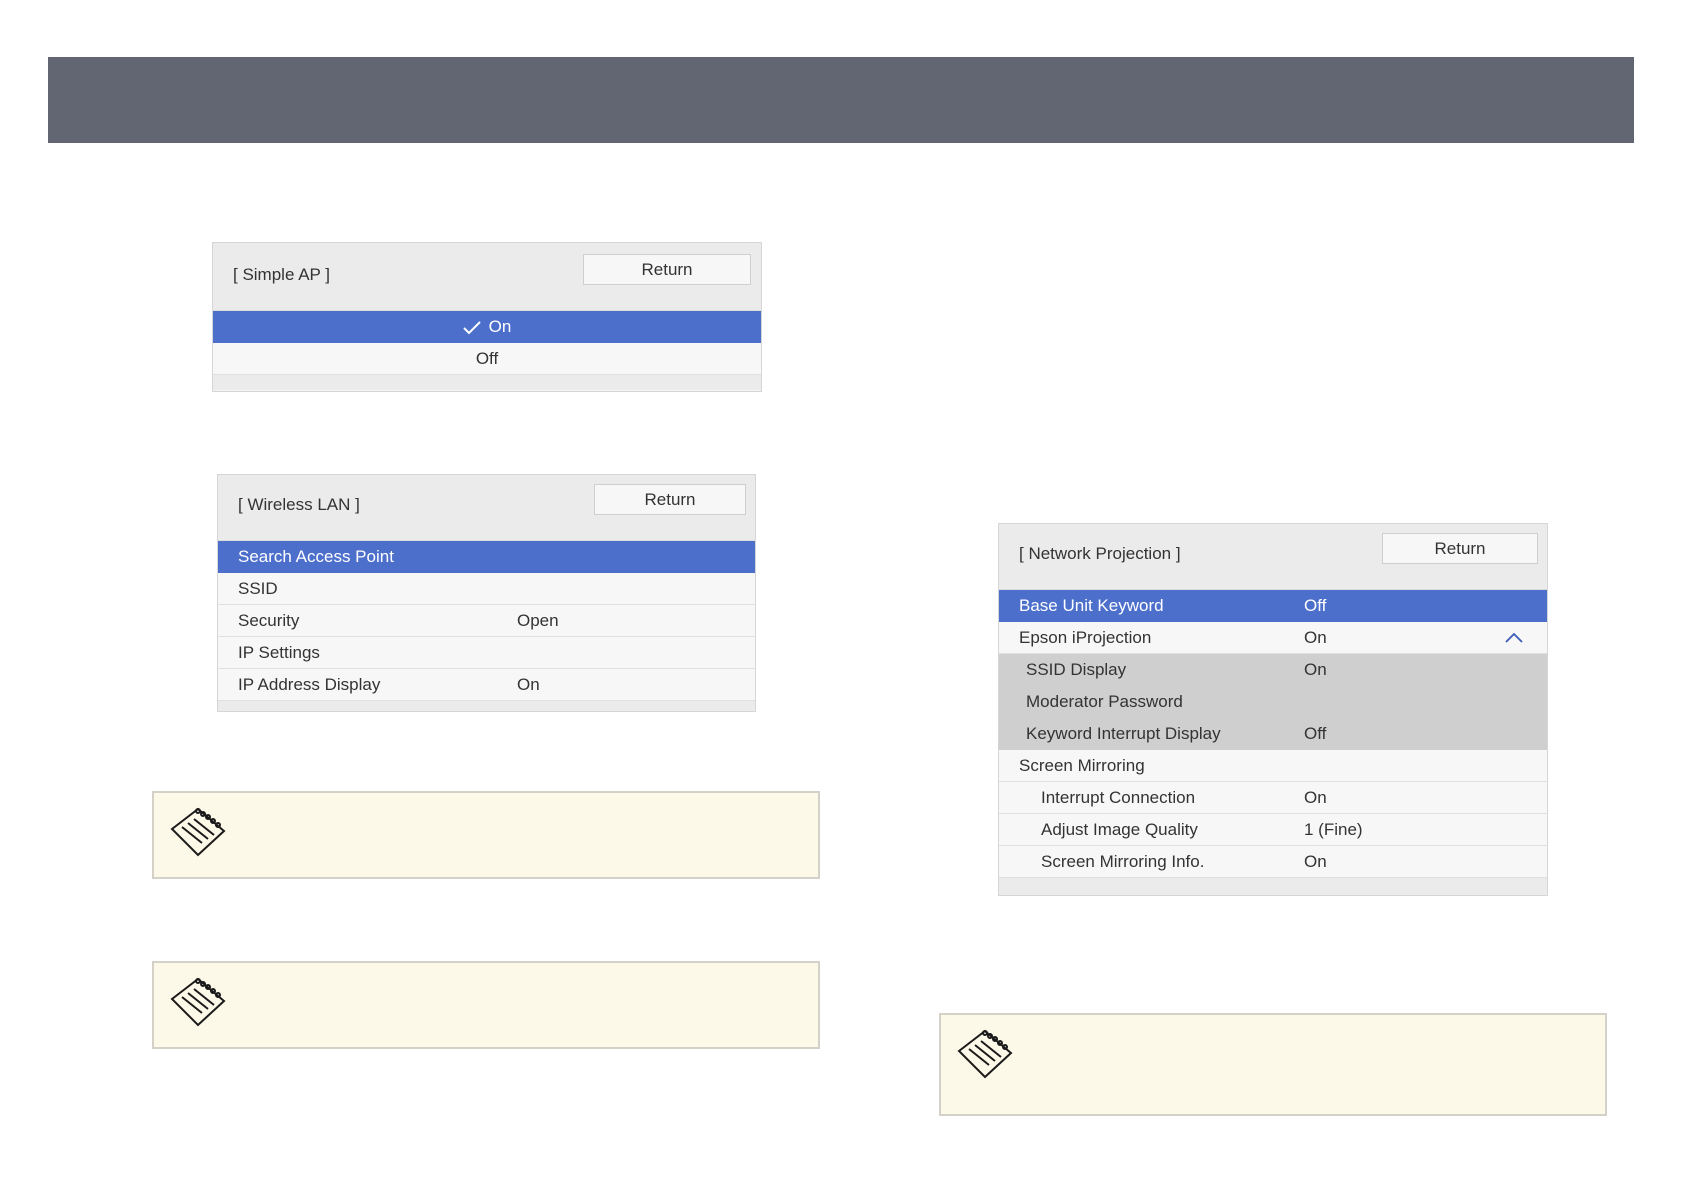  I want to click on simple-ap-header: [ Simple AP ] Return, so click(487, 277).